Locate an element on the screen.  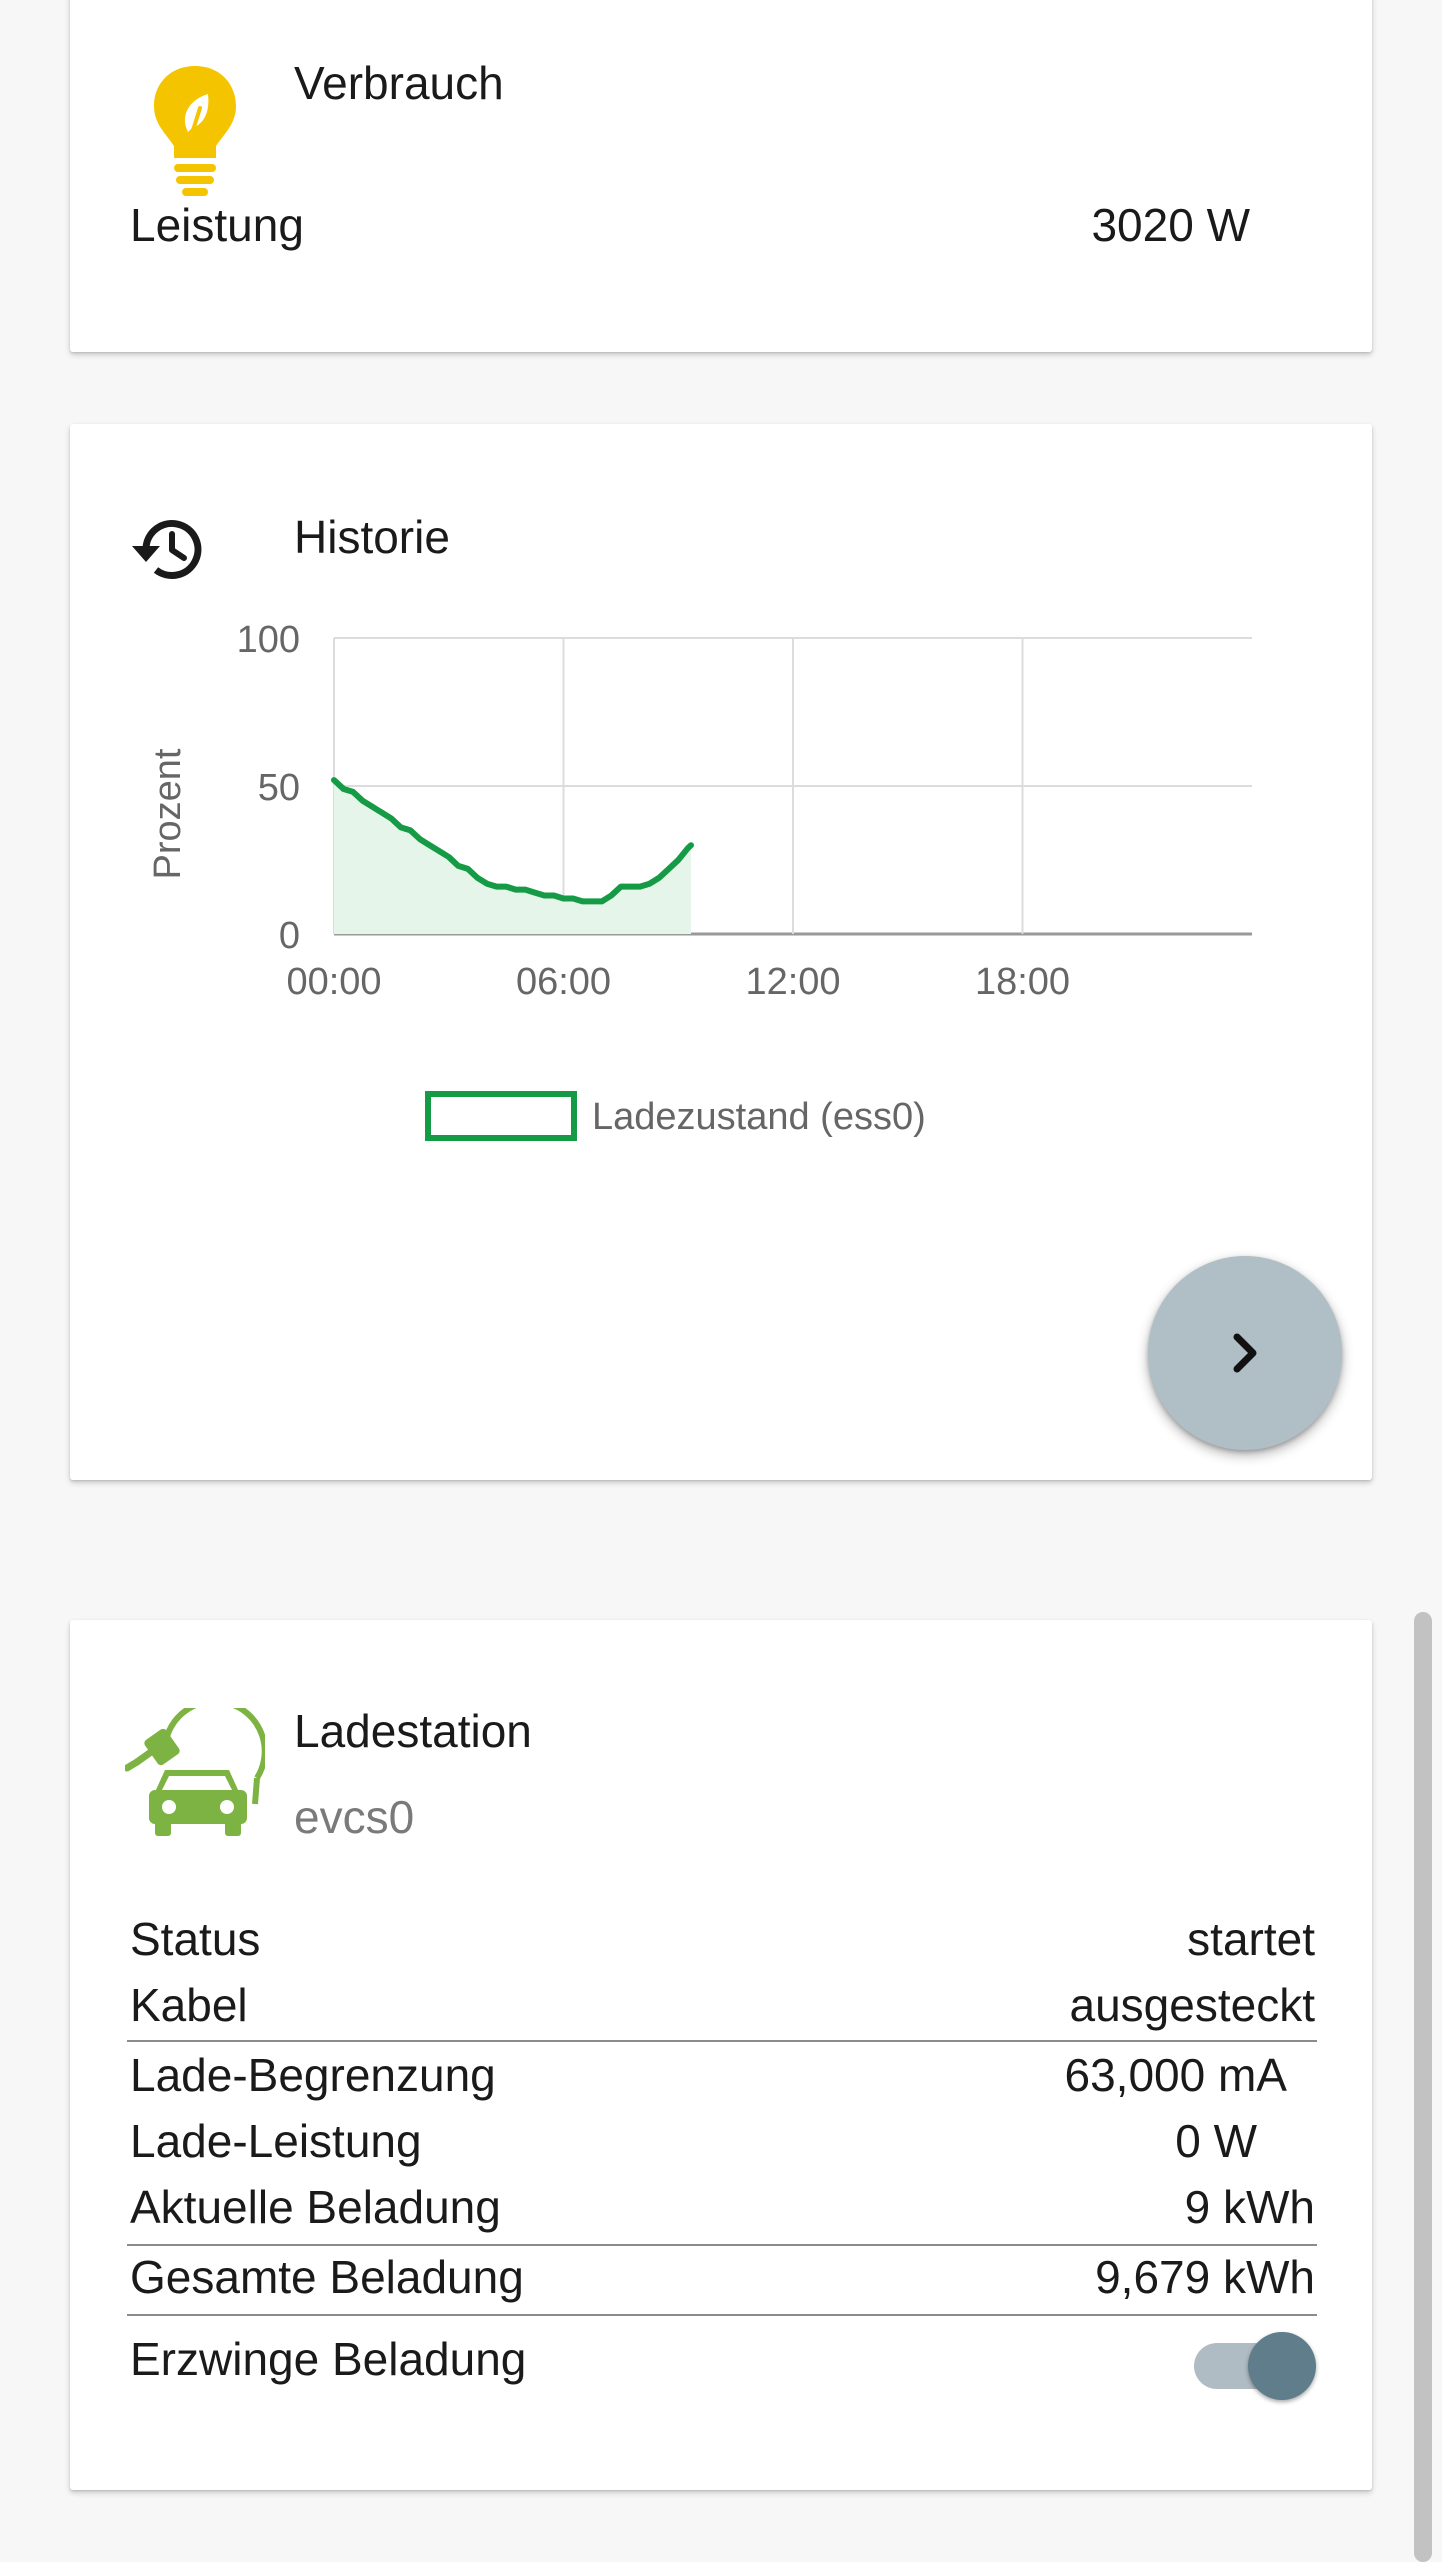
lade-begrenzung-label: Lade-Begrenzung is located at coordinates (313, 2075).